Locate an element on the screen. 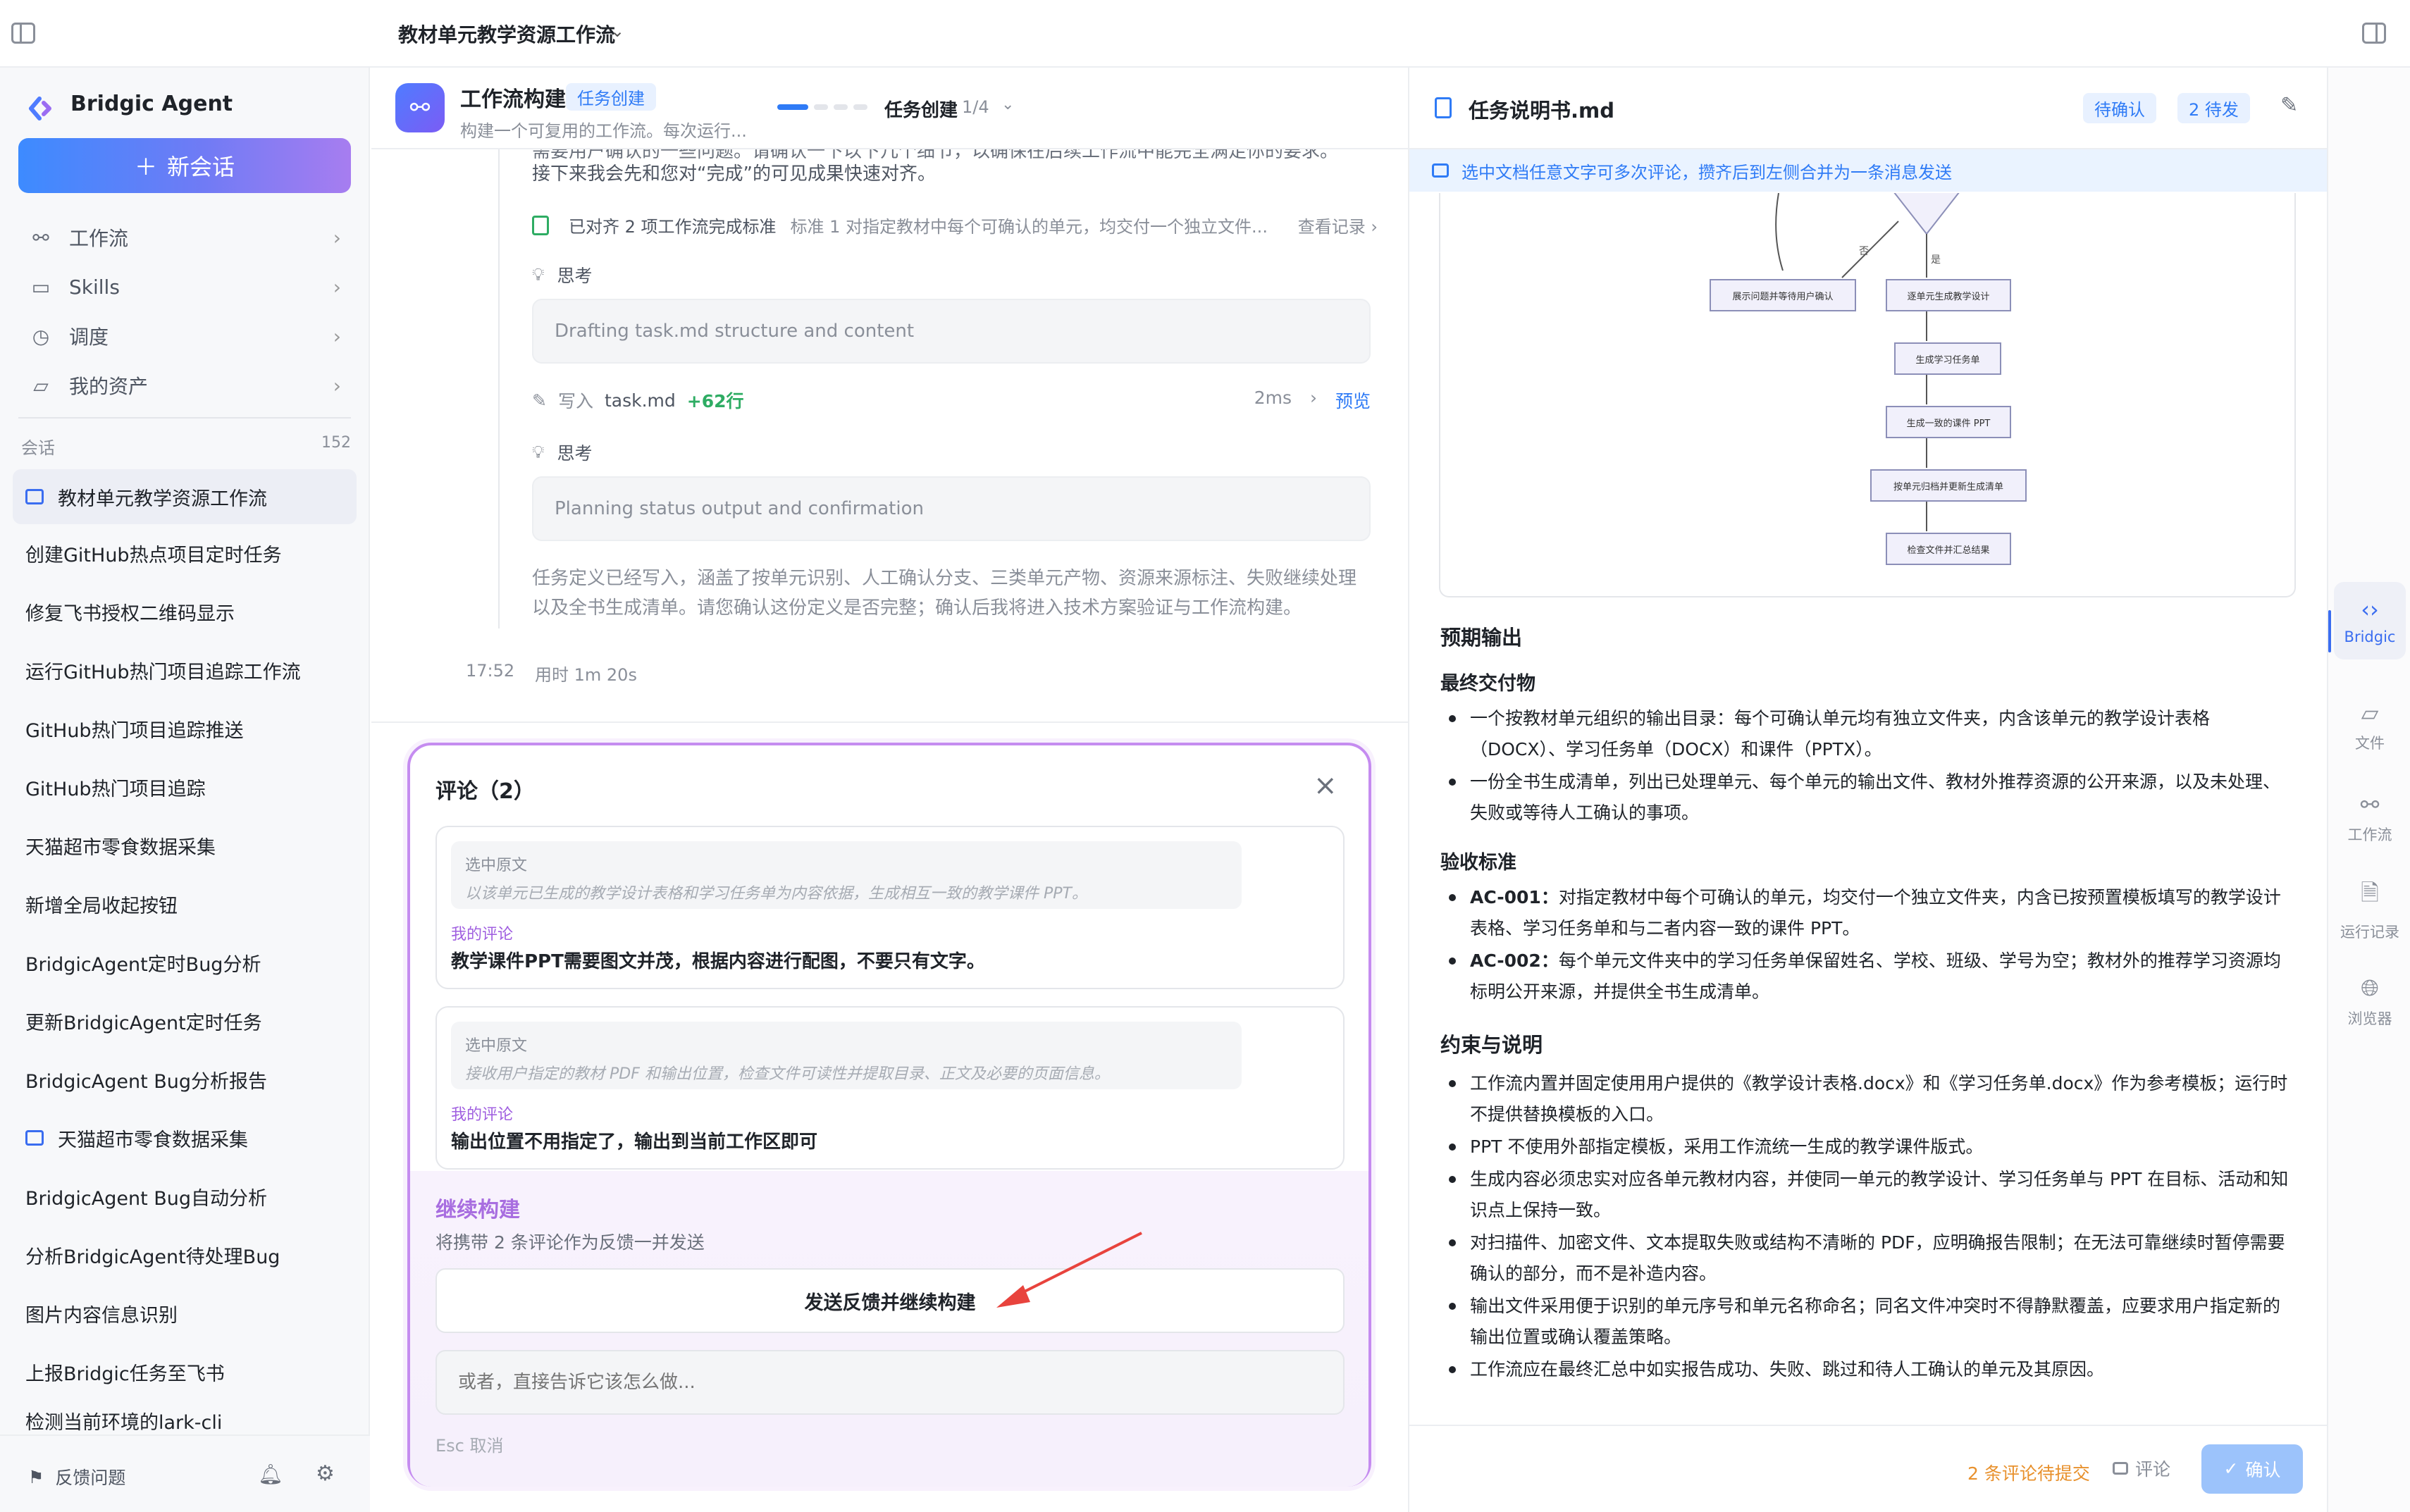  brand-name: Bridgic Agent is located at coordinates (152, 104).